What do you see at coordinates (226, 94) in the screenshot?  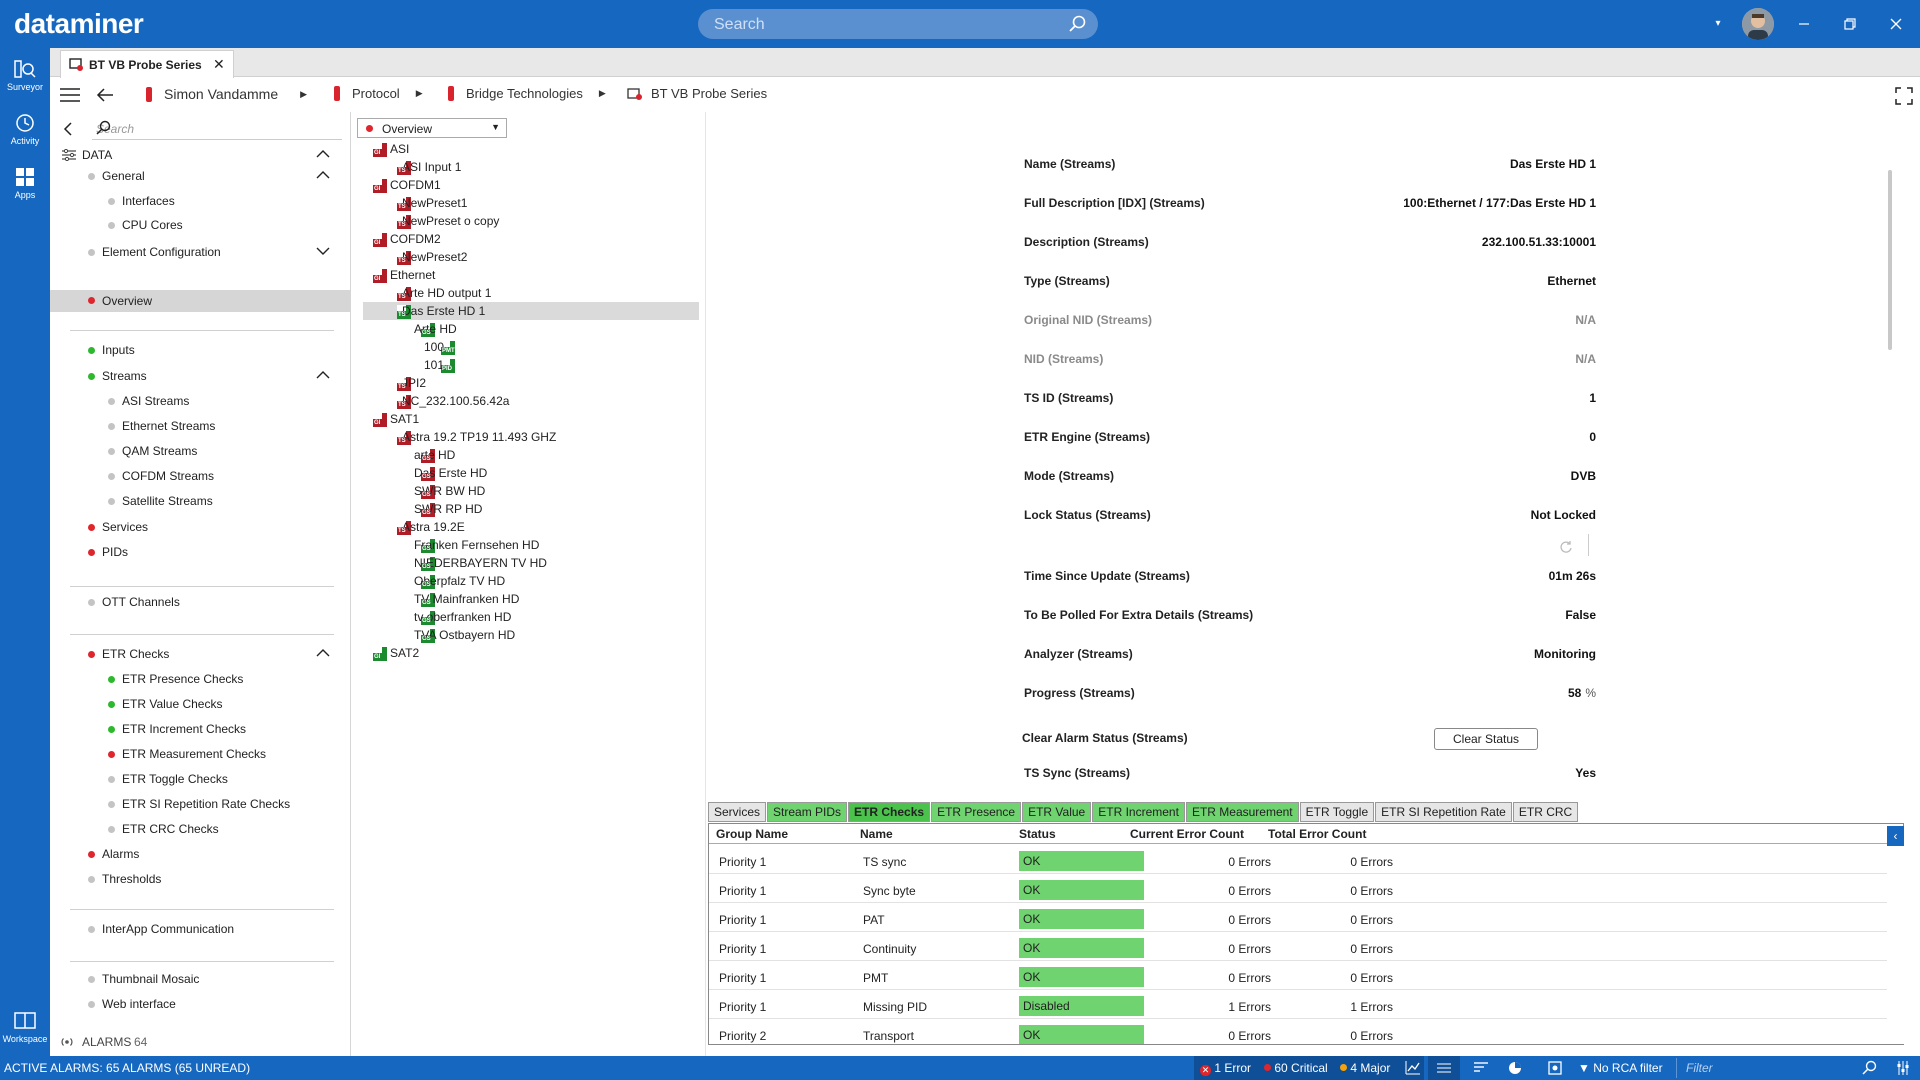 I see `breadcrumb-view: Simon Vandamme ▶` at bounding box center [226, 94].